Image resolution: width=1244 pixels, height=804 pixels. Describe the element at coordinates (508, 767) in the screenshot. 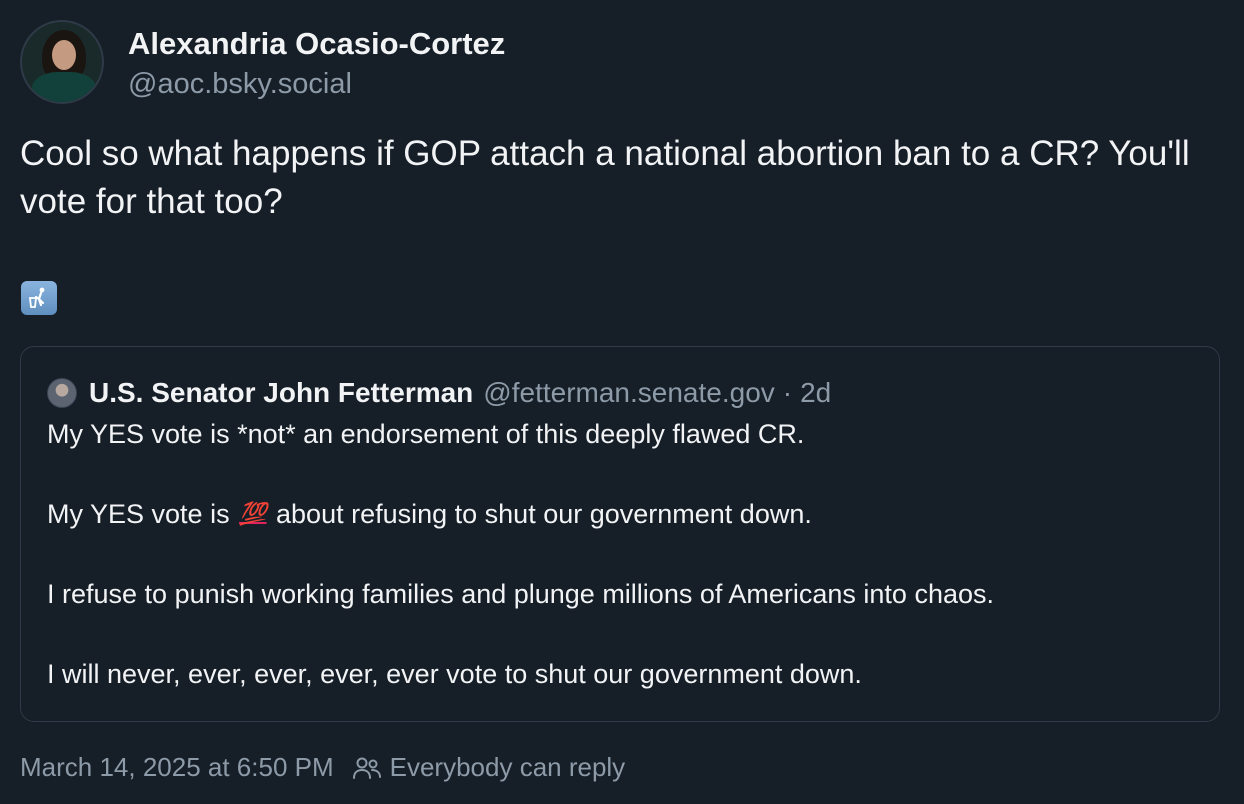

I see `reply-setting: Everybody can reply` at that location.